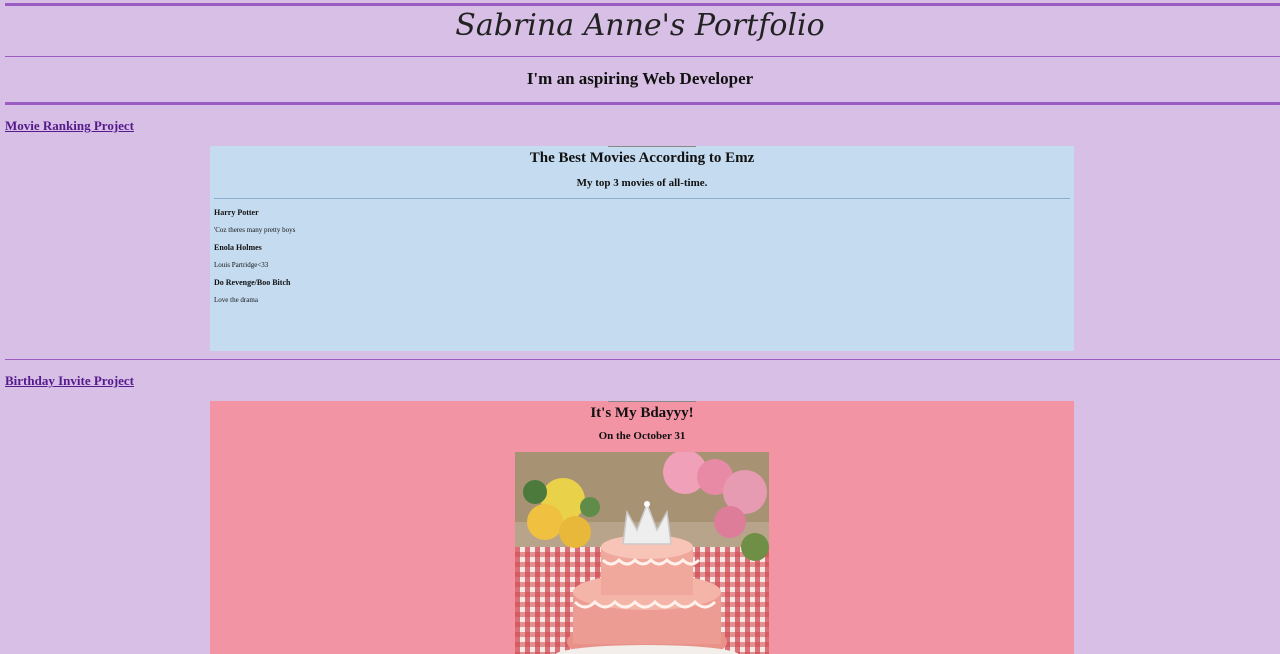 The width and height of the screenshot is (1280, 654). Describe the element at coordinates (642, 103) in the screenshot. I see `header-bottom-rule` at that location.